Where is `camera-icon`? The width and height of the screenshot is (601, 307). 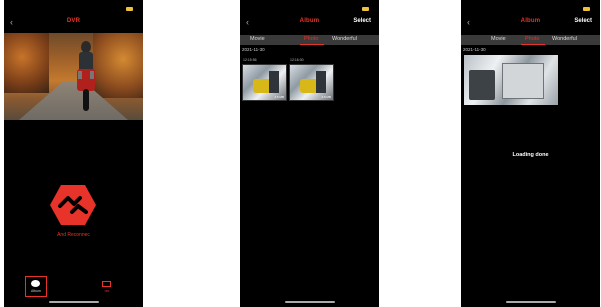
camera-icon is located at coordinates (106, 284).